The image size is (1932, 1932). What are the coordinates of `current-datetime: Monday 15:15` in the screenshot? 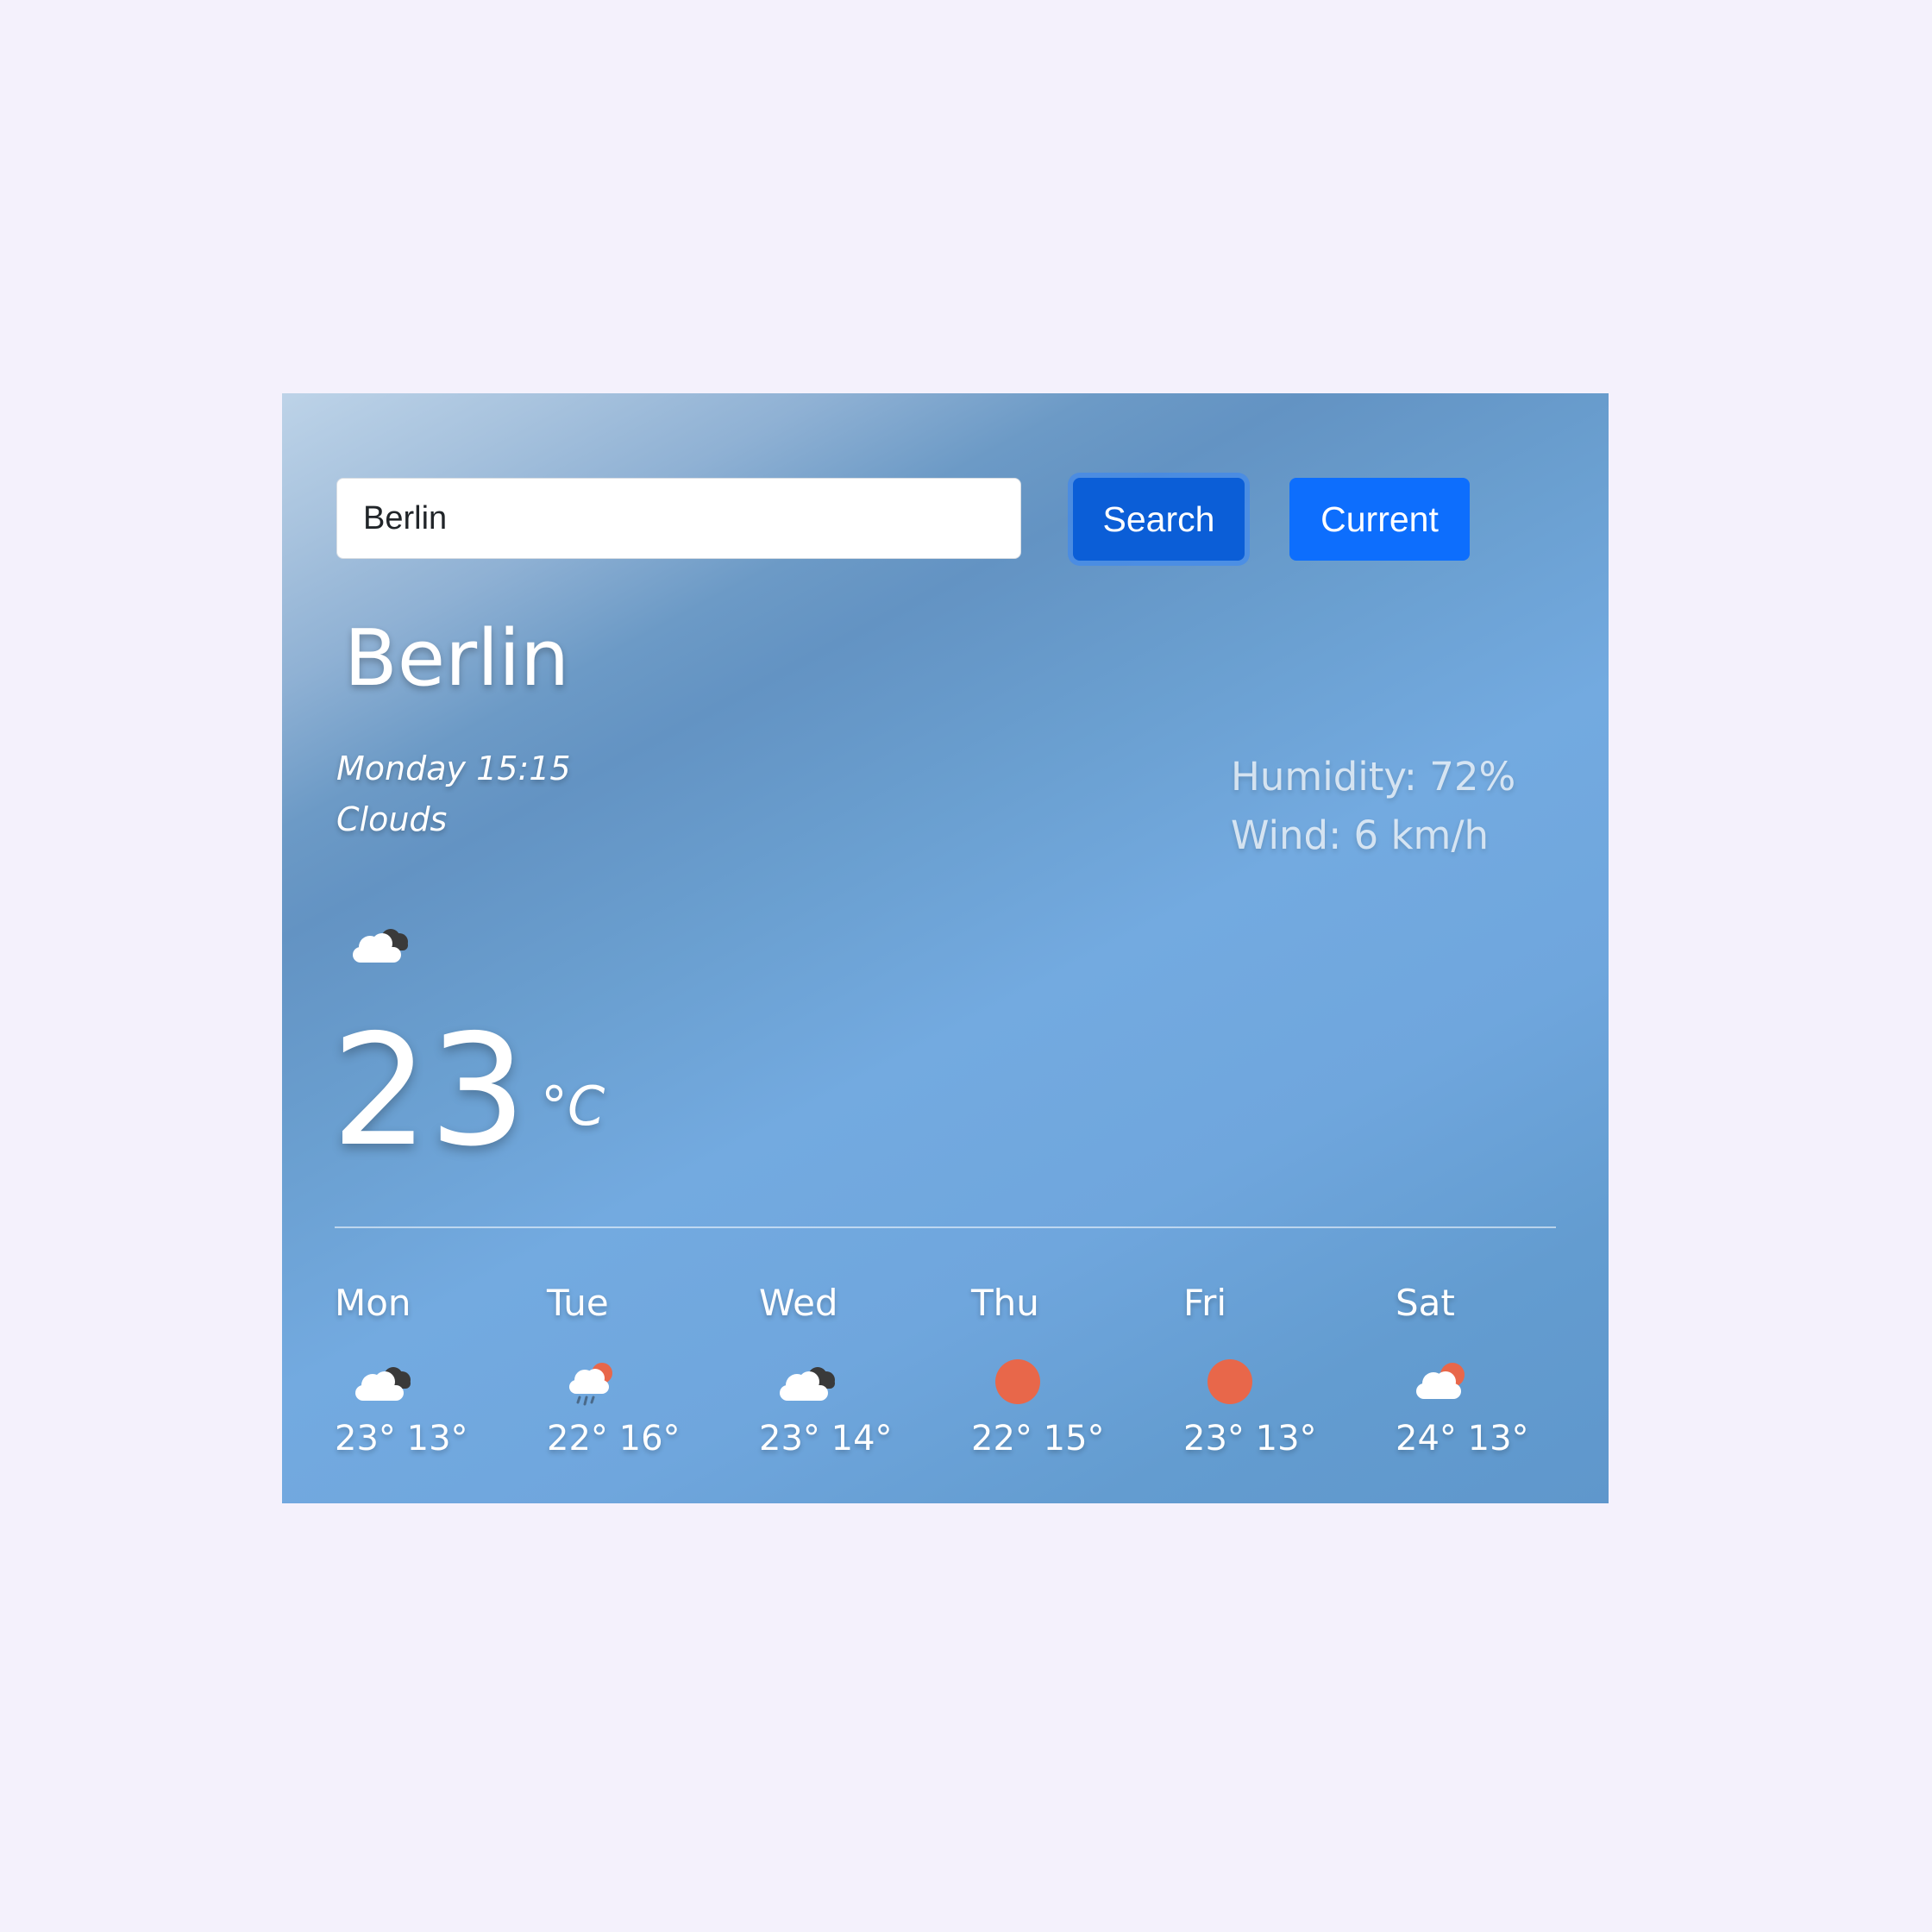 It's located at (454, 769).